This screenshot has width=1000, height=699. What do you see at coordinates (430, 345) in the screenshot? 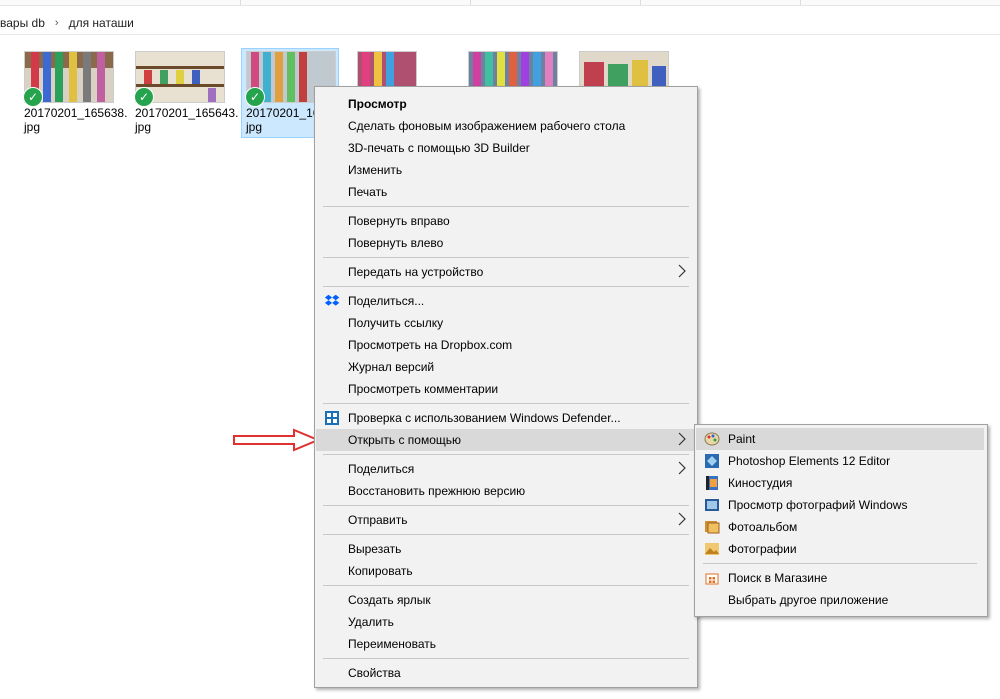
I see `menu-item-label: Просмотреть на Dropbox.com` at bounding box center [430, 345].